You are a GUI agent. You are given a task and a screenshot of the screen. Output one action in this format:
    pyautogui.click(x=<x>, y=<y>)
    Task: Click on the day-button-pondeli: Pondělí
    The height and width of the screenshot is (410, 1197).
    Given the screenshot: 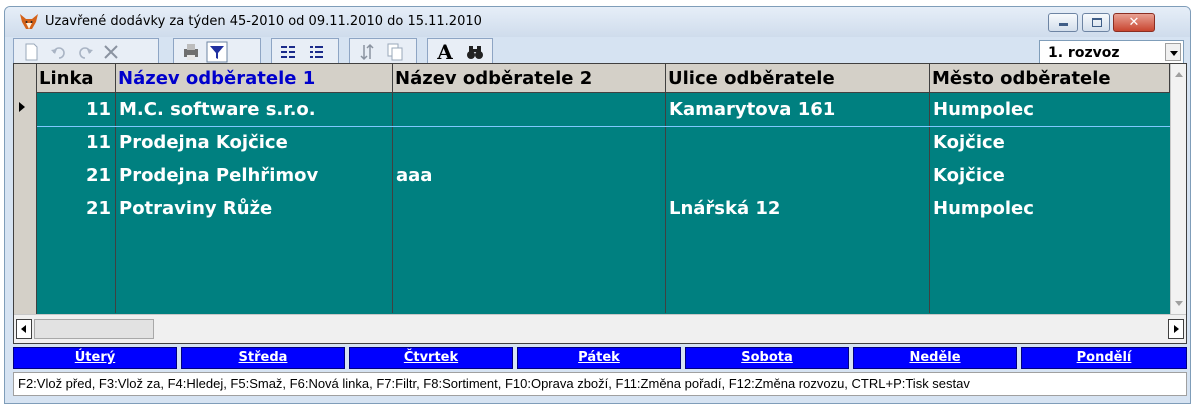 What is the action you would take?
    pyautogui.click(x=1104, y=358)
    